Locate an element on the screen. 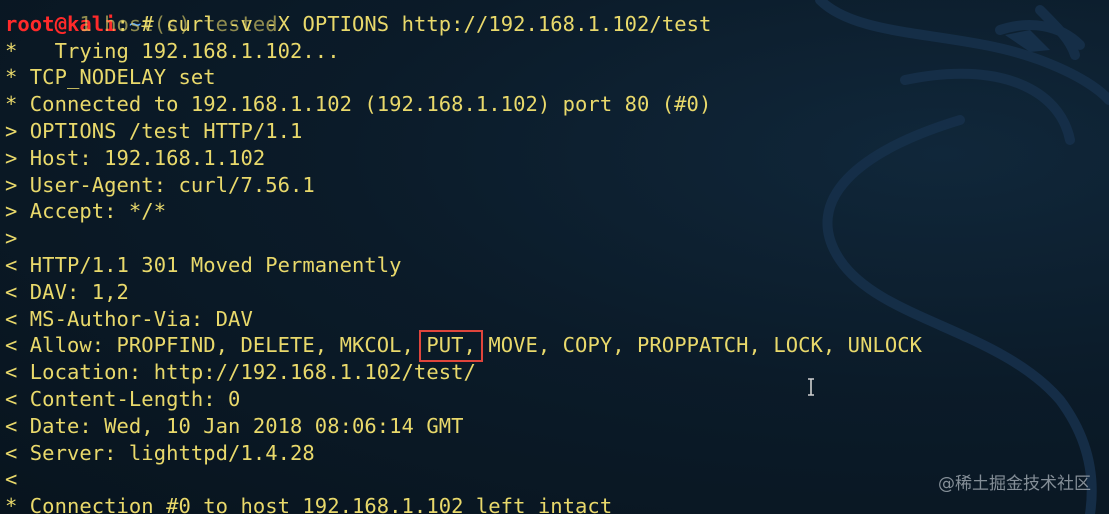  terminal-line: > is located at coordinates (11, 238).